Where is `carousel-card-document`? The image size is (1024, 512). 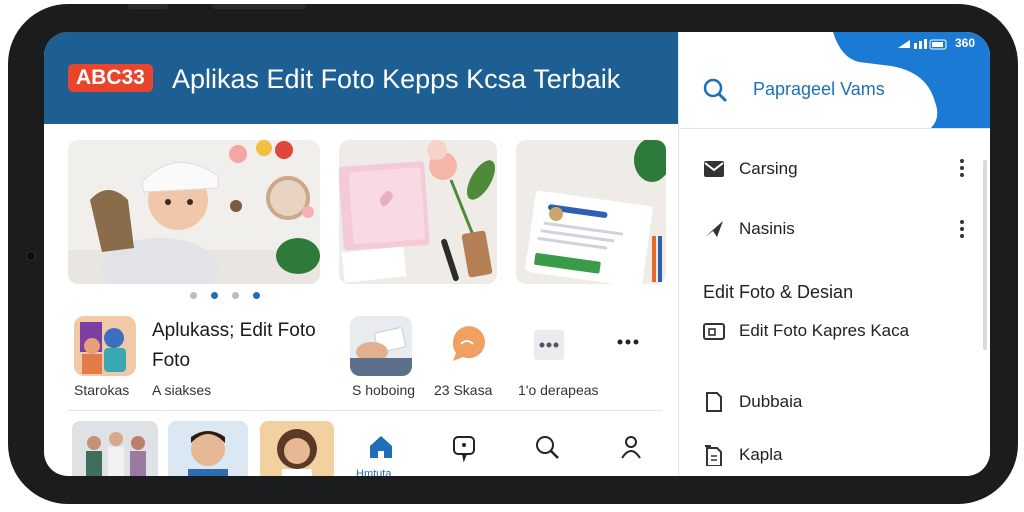
carousel-card-document is located at coordinates (591, 212).